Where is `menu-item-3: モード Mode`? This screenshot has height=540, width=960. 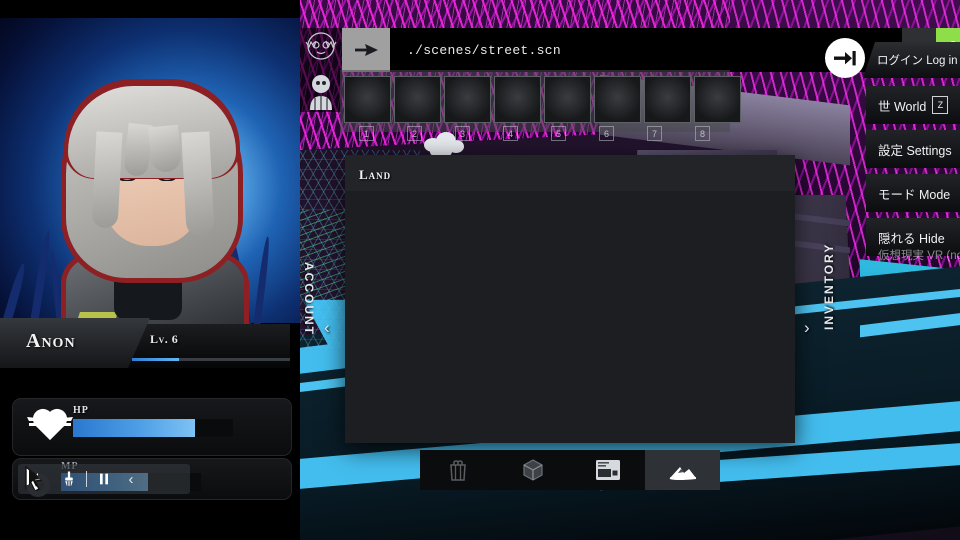
menu-item-3: モード Mode is located at coordinates (913, 193).